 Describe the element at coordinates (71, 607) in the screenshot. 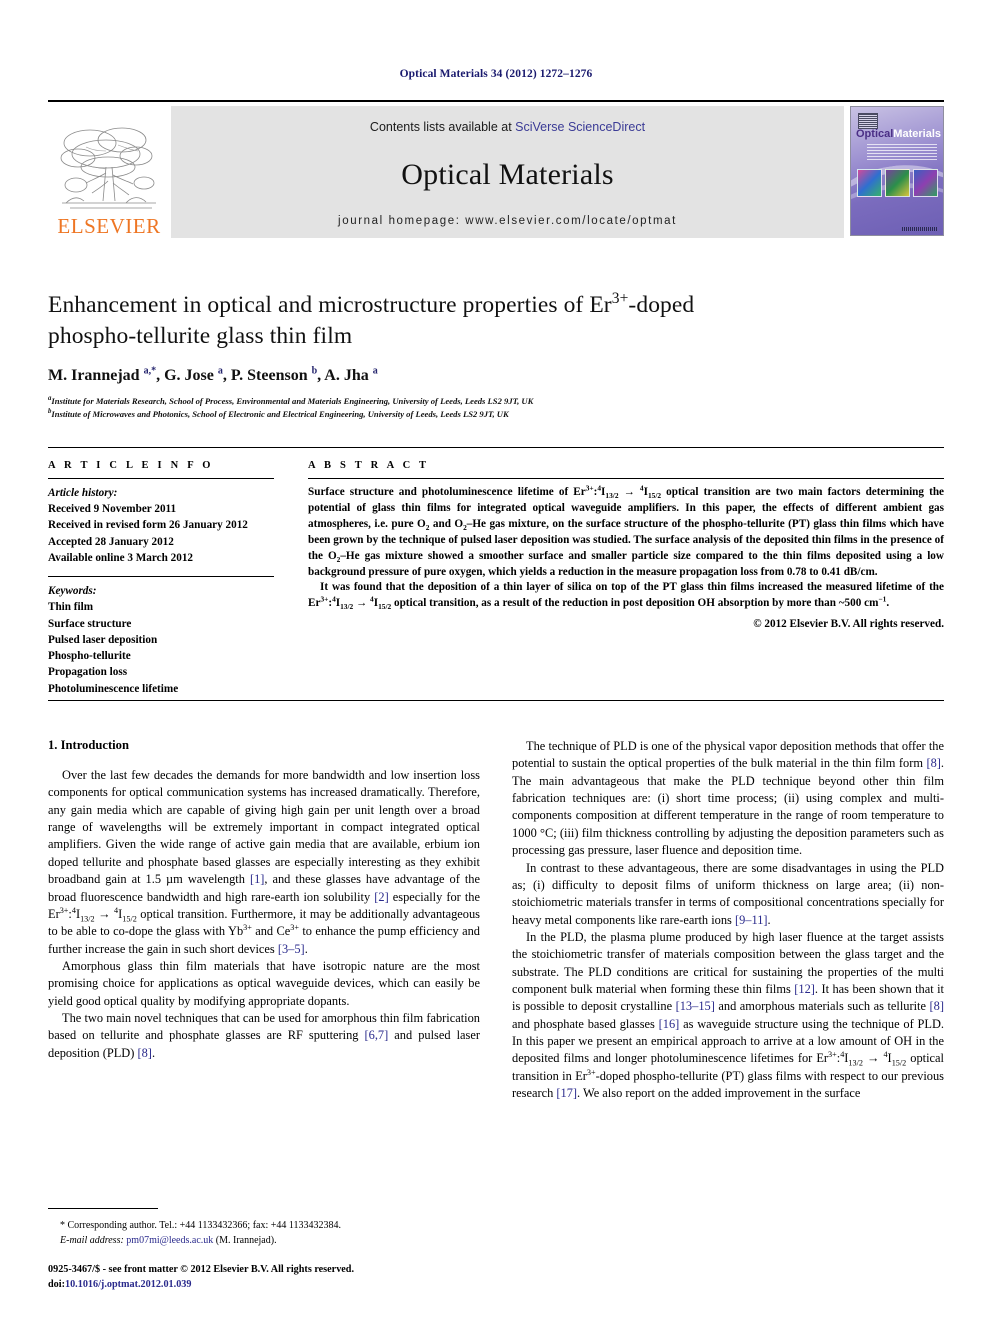

I see `keyword-item: Thin film` at that location.